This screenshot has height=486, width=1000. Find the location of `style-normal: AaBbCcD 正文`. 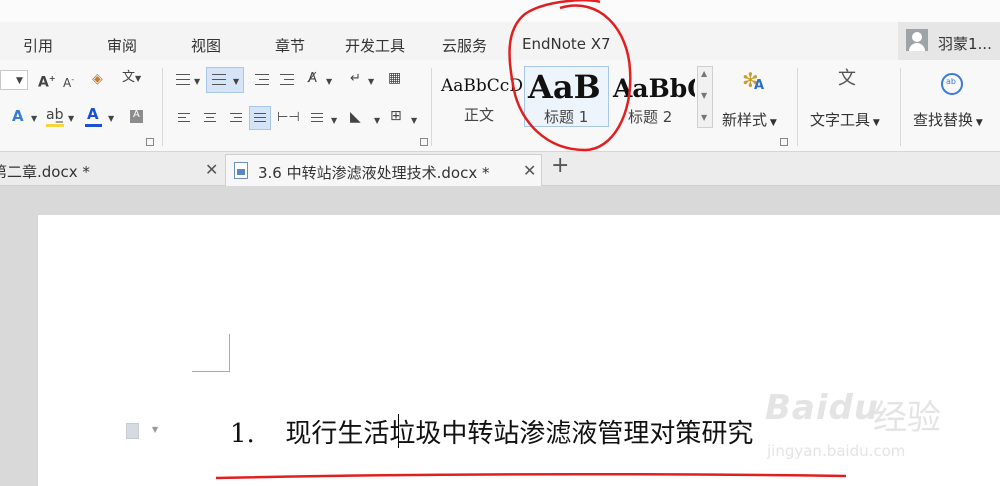

style-normal: AaBbCcD 正文 is located at coordinates (480, 97).